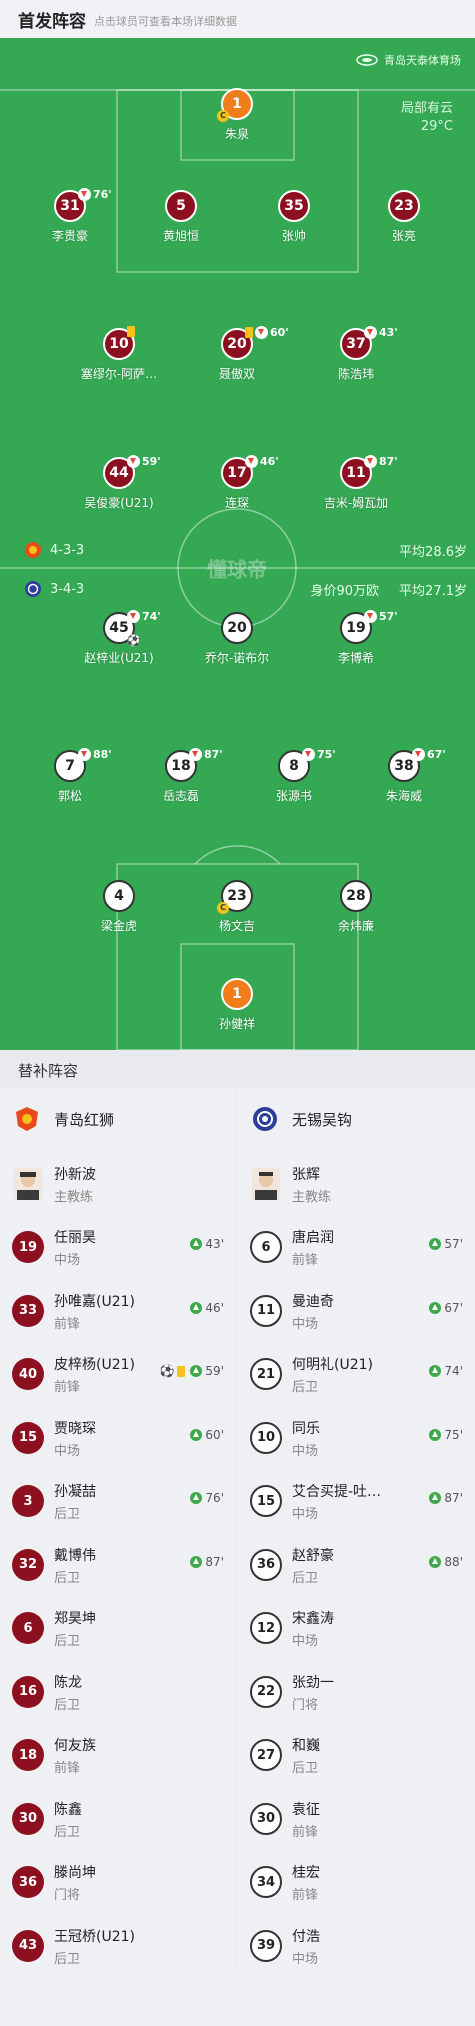  What do you see at coordinates (404, 776) in the screenshot?
I see `player-away: 38 67' 朱海威` at bounding box center [404, 776].